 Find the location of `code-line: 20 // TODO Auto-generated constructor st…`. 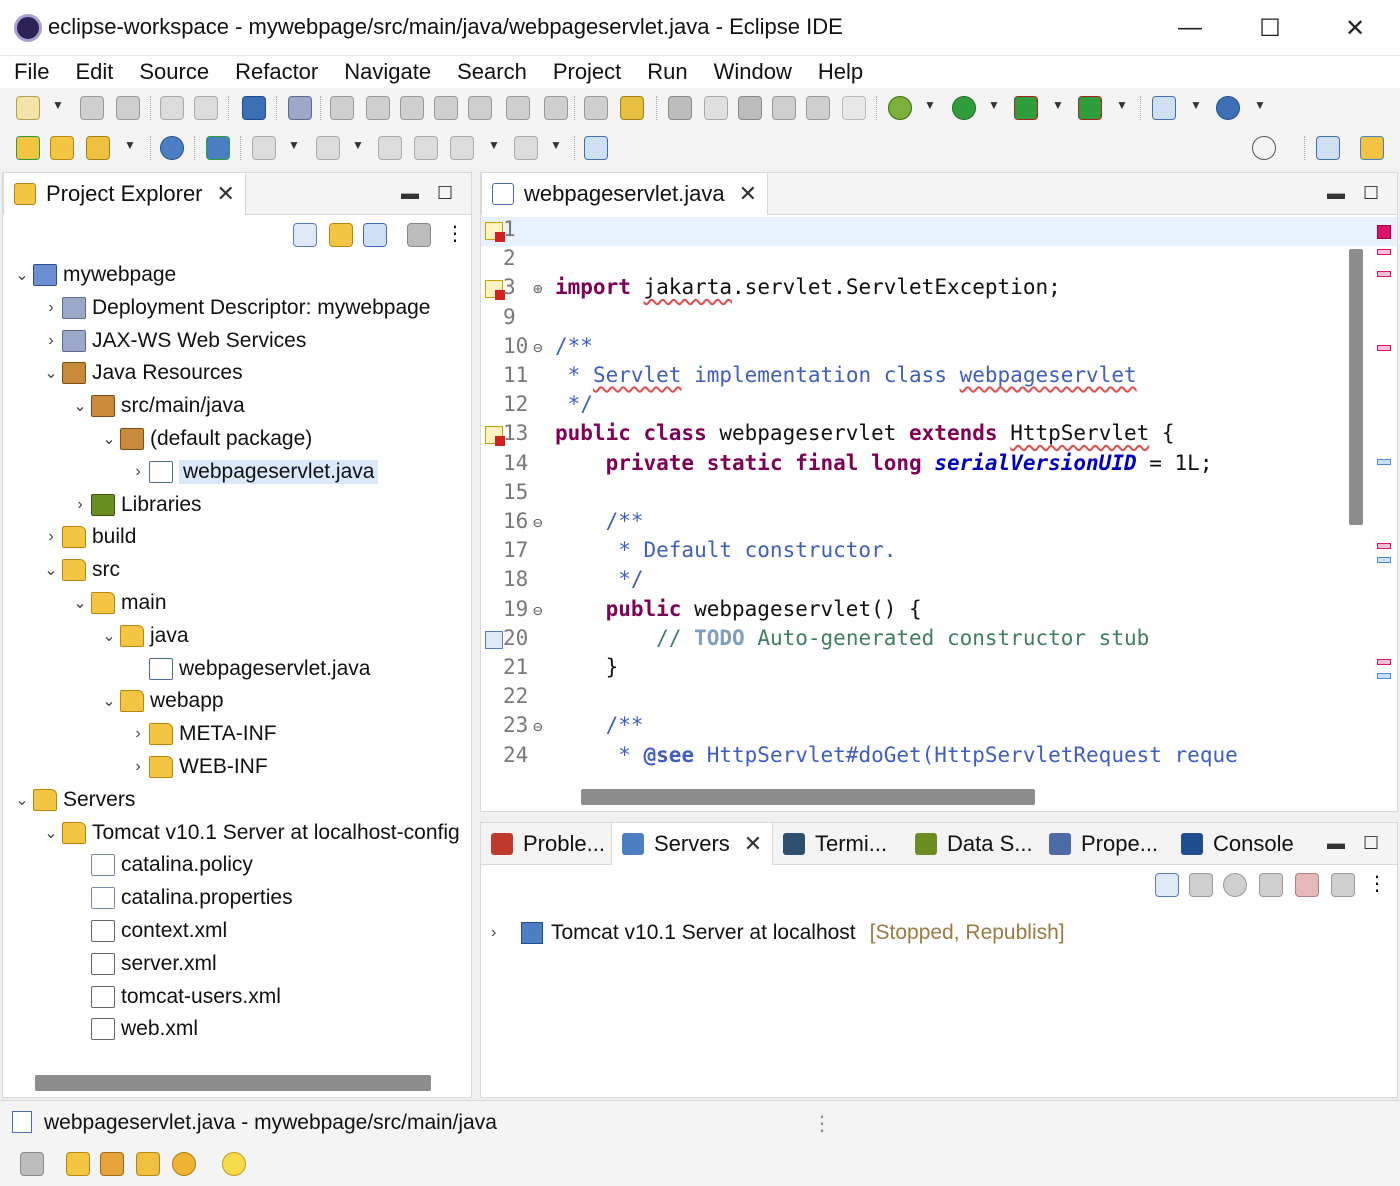

code-line: 20 // TODO Auto-generated constructor st… is located at coordinates (939, 640).